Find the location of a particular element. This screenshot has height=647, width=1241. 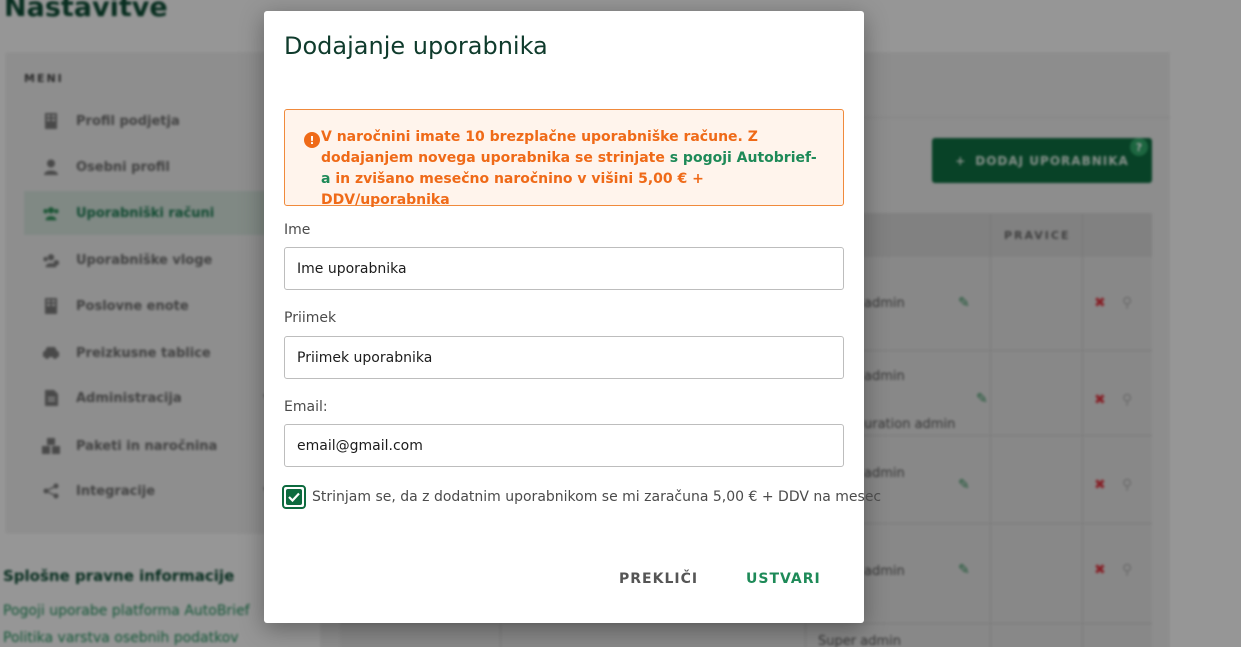

last-name-label: Priimek is located at coordinates (310, 318).